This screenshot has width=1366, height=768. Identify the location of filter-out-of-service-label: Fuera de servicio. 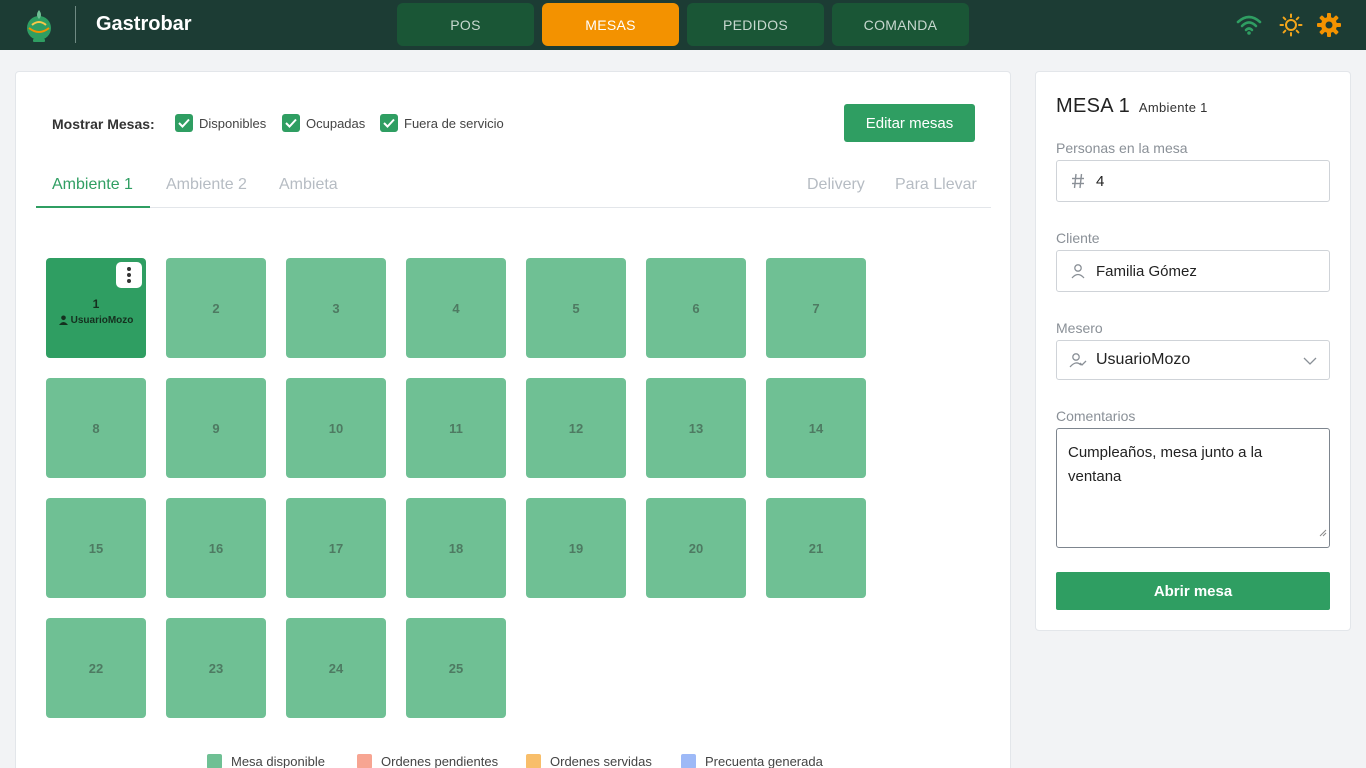
(454, 123).